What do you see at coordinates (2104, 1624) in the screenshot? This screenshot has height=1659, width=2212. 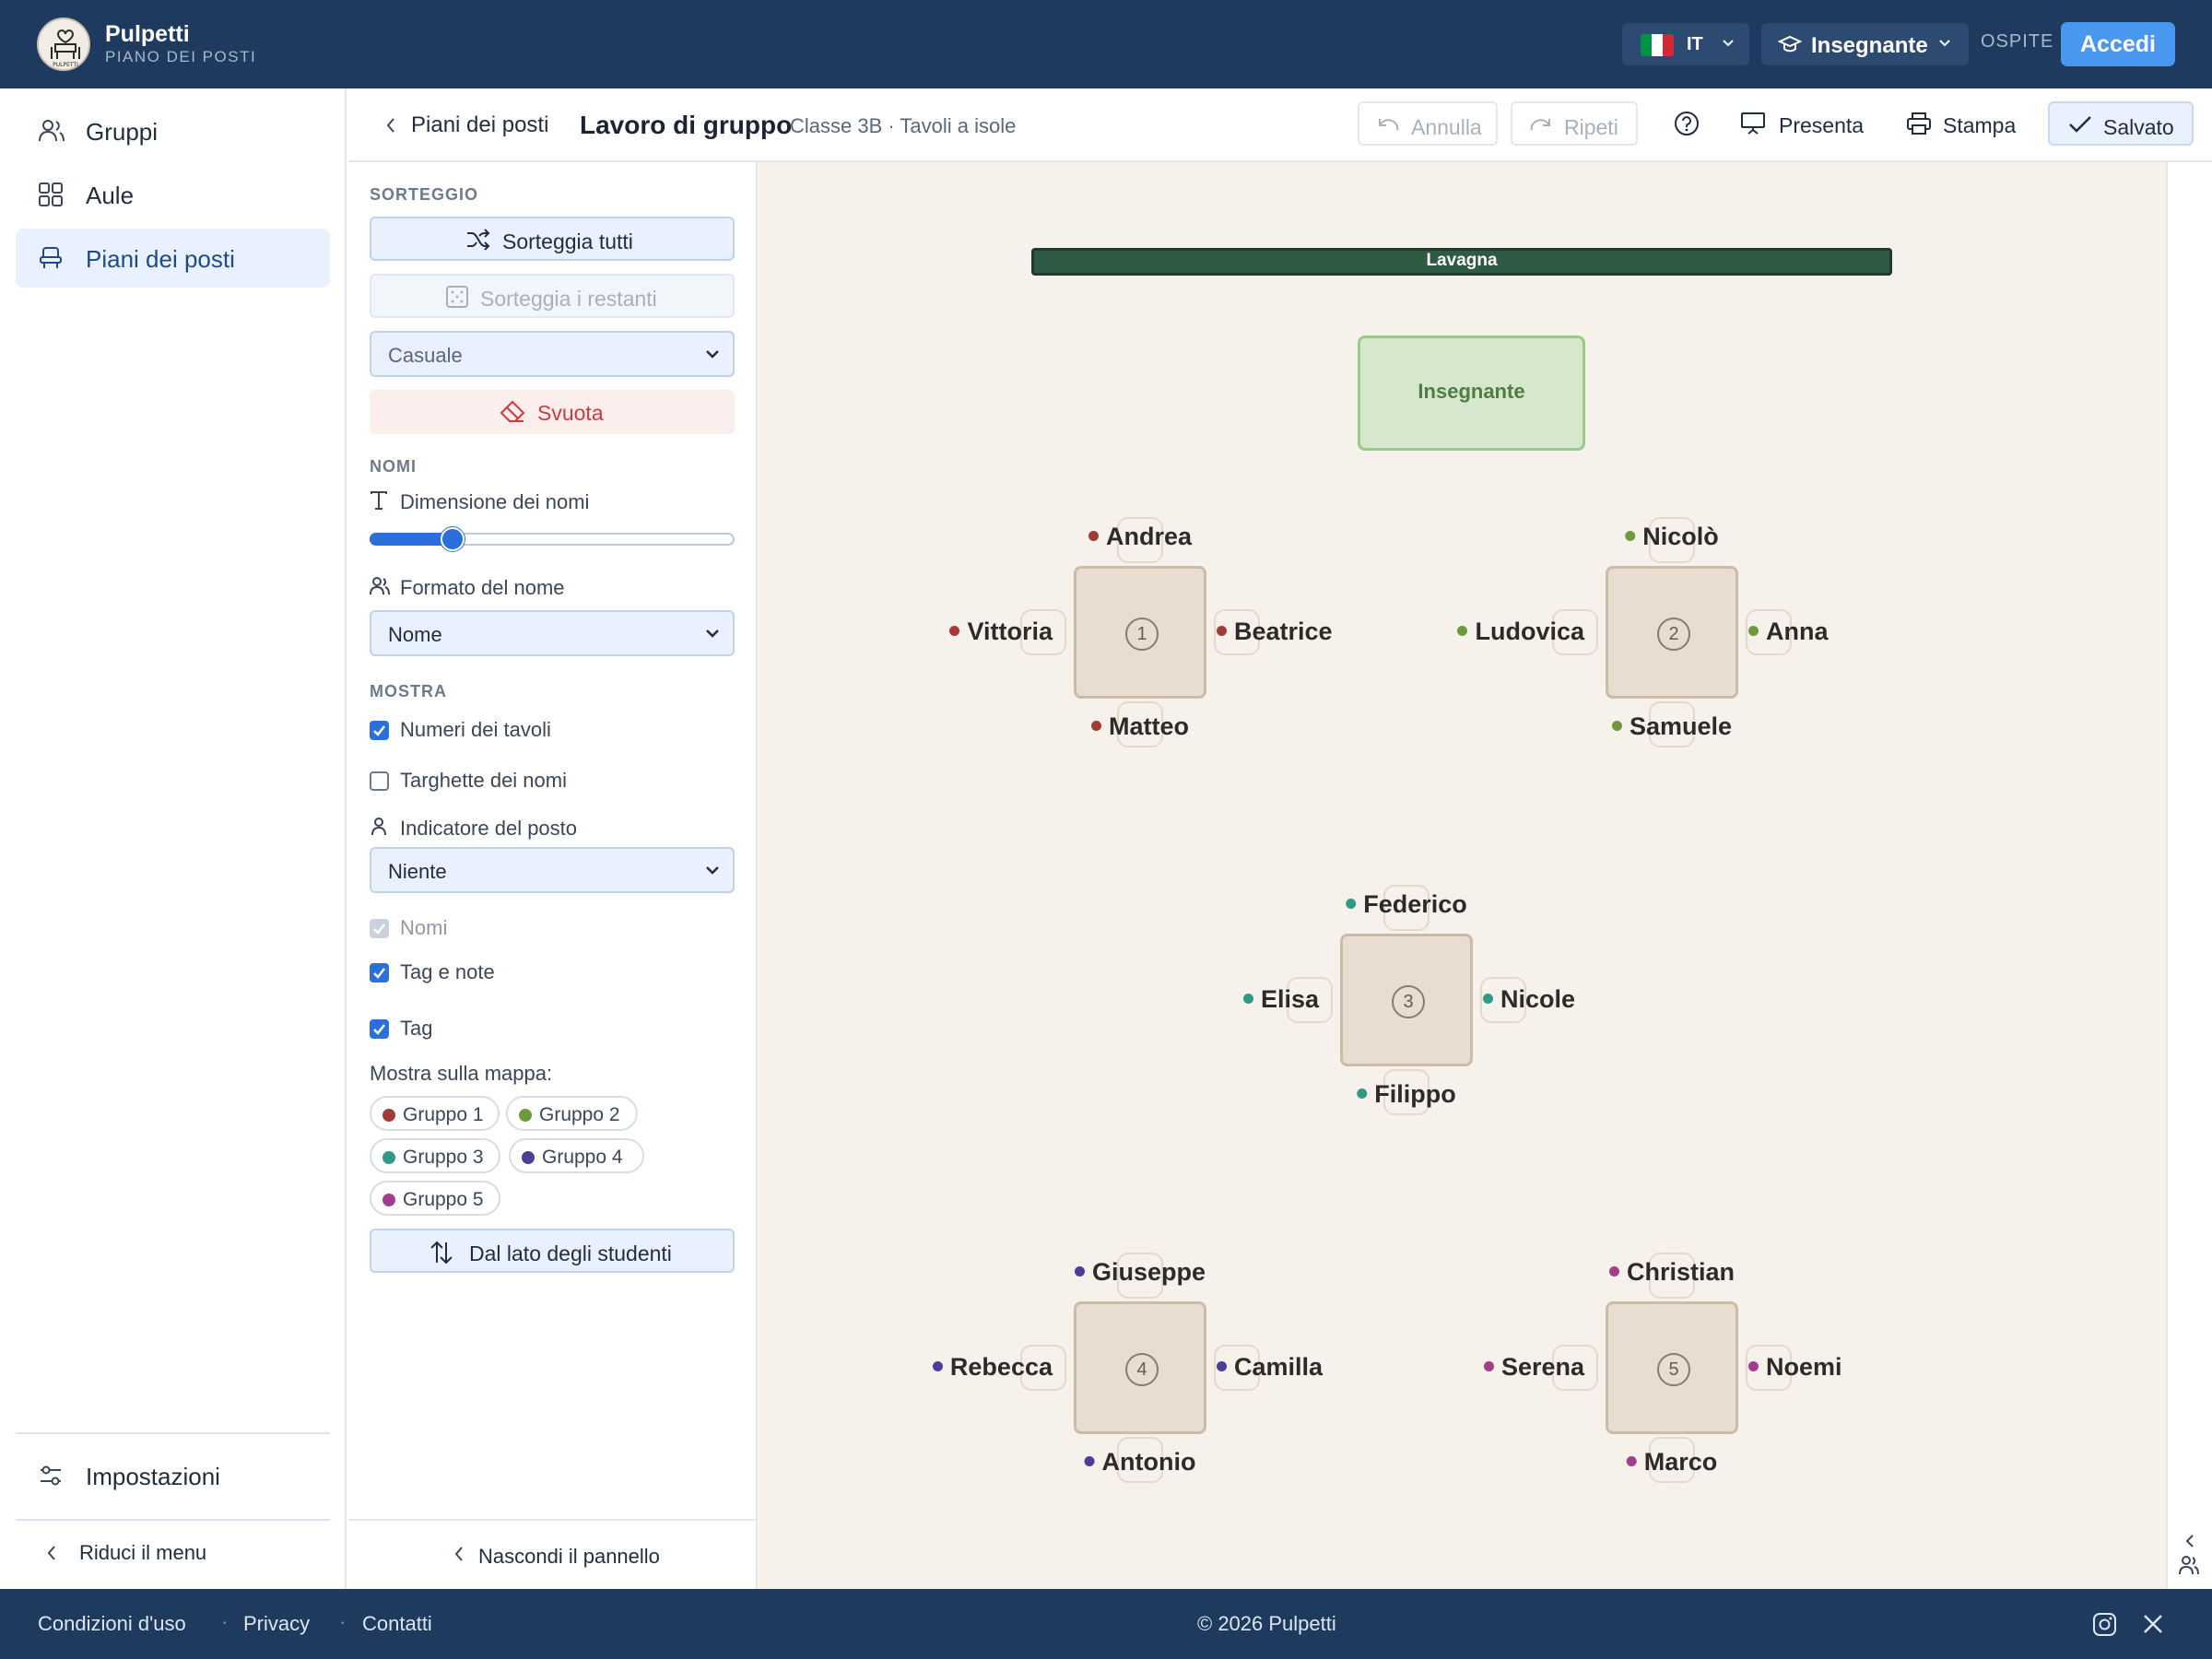 I see `instagram-icon` at bounding box center [2104, 1624].